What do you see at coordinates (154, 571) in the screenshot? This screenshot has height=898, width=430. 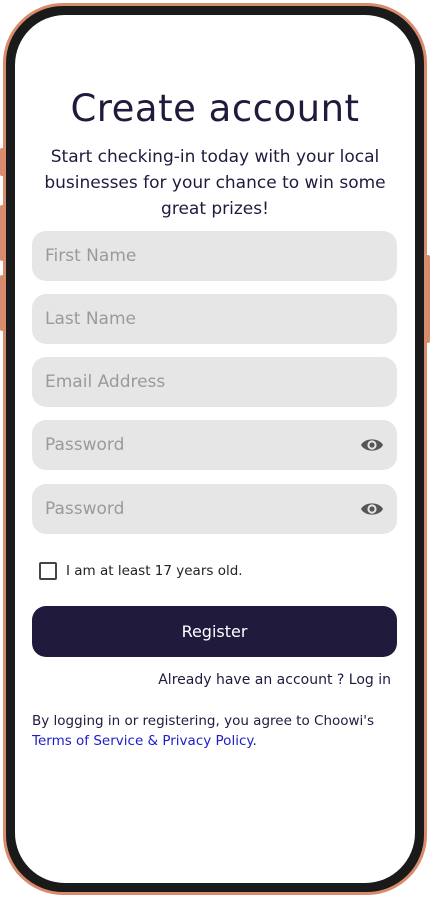 I see `age-checkbox-label: I am at least 17 years old.` at bounding box center [154, 571].